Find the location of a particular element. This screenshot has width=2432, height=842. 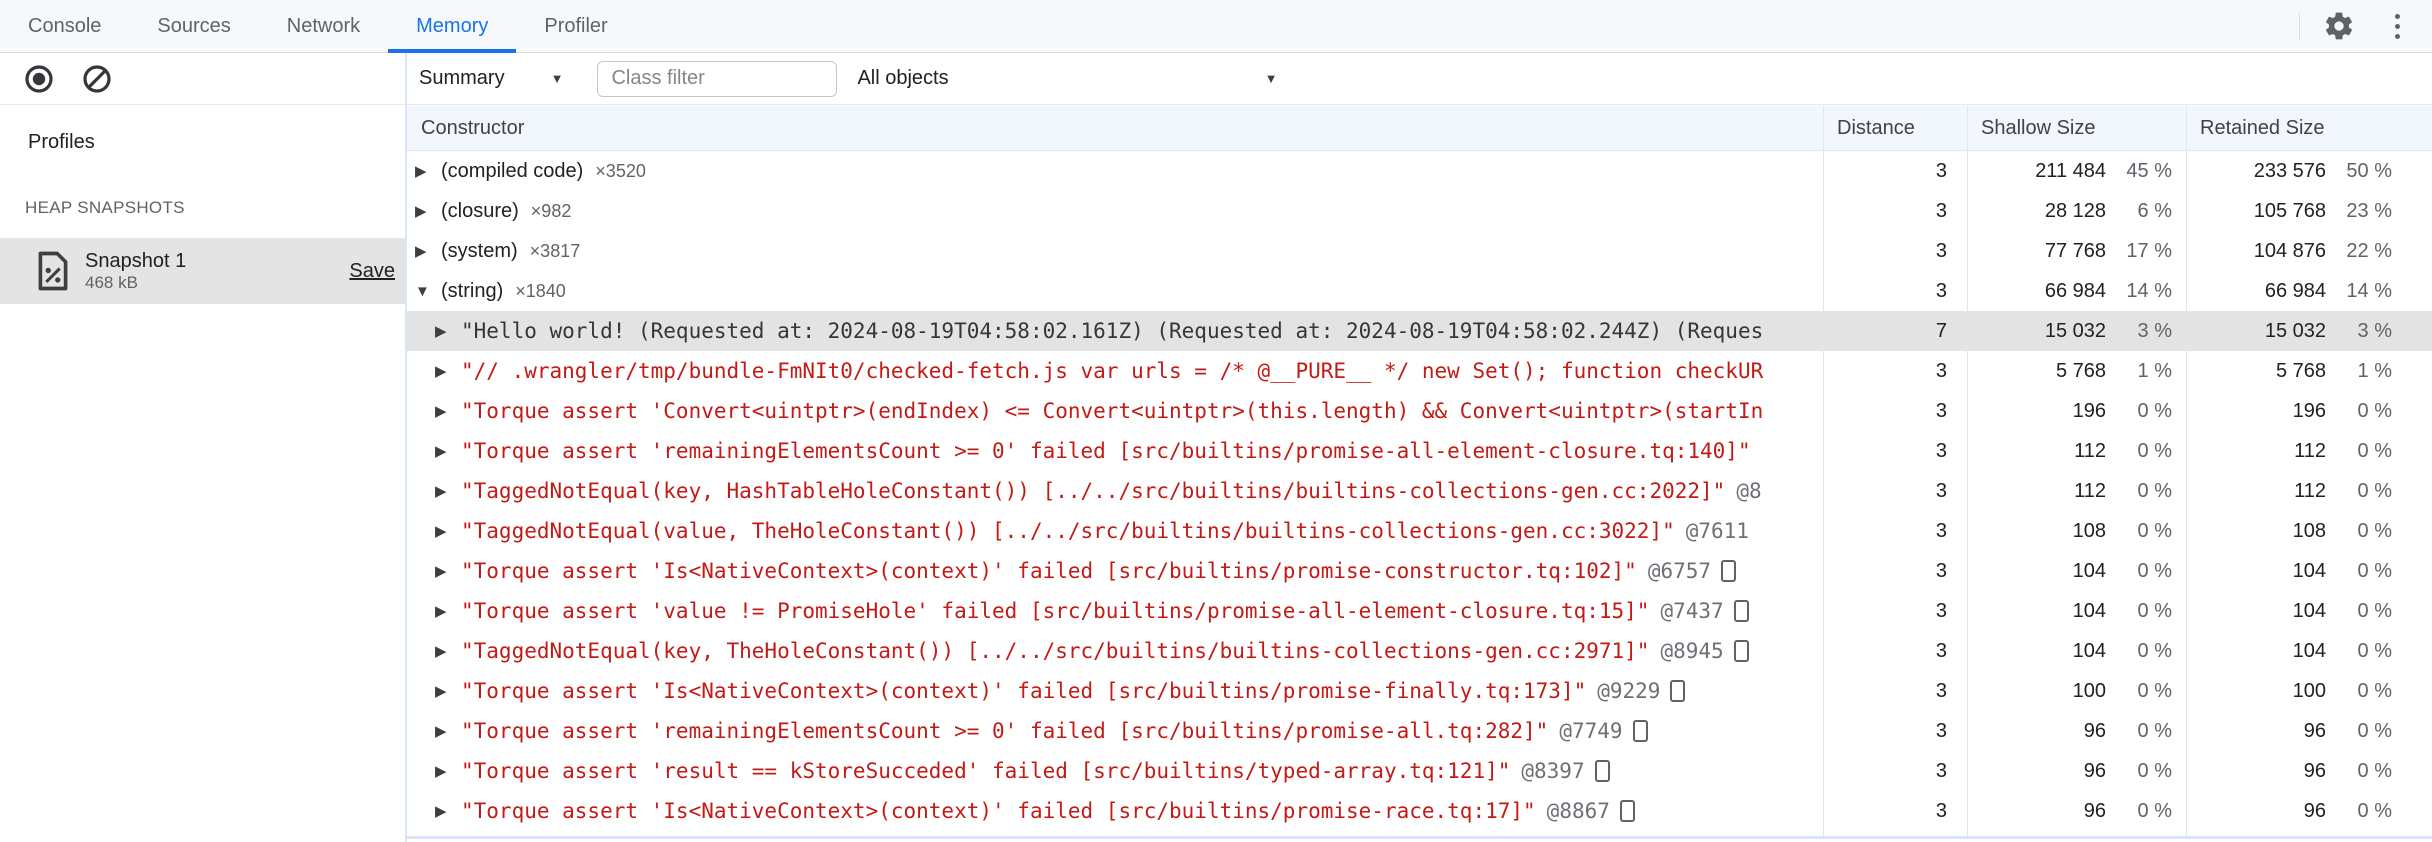

settings-button is located at coordinates (2339, 26).